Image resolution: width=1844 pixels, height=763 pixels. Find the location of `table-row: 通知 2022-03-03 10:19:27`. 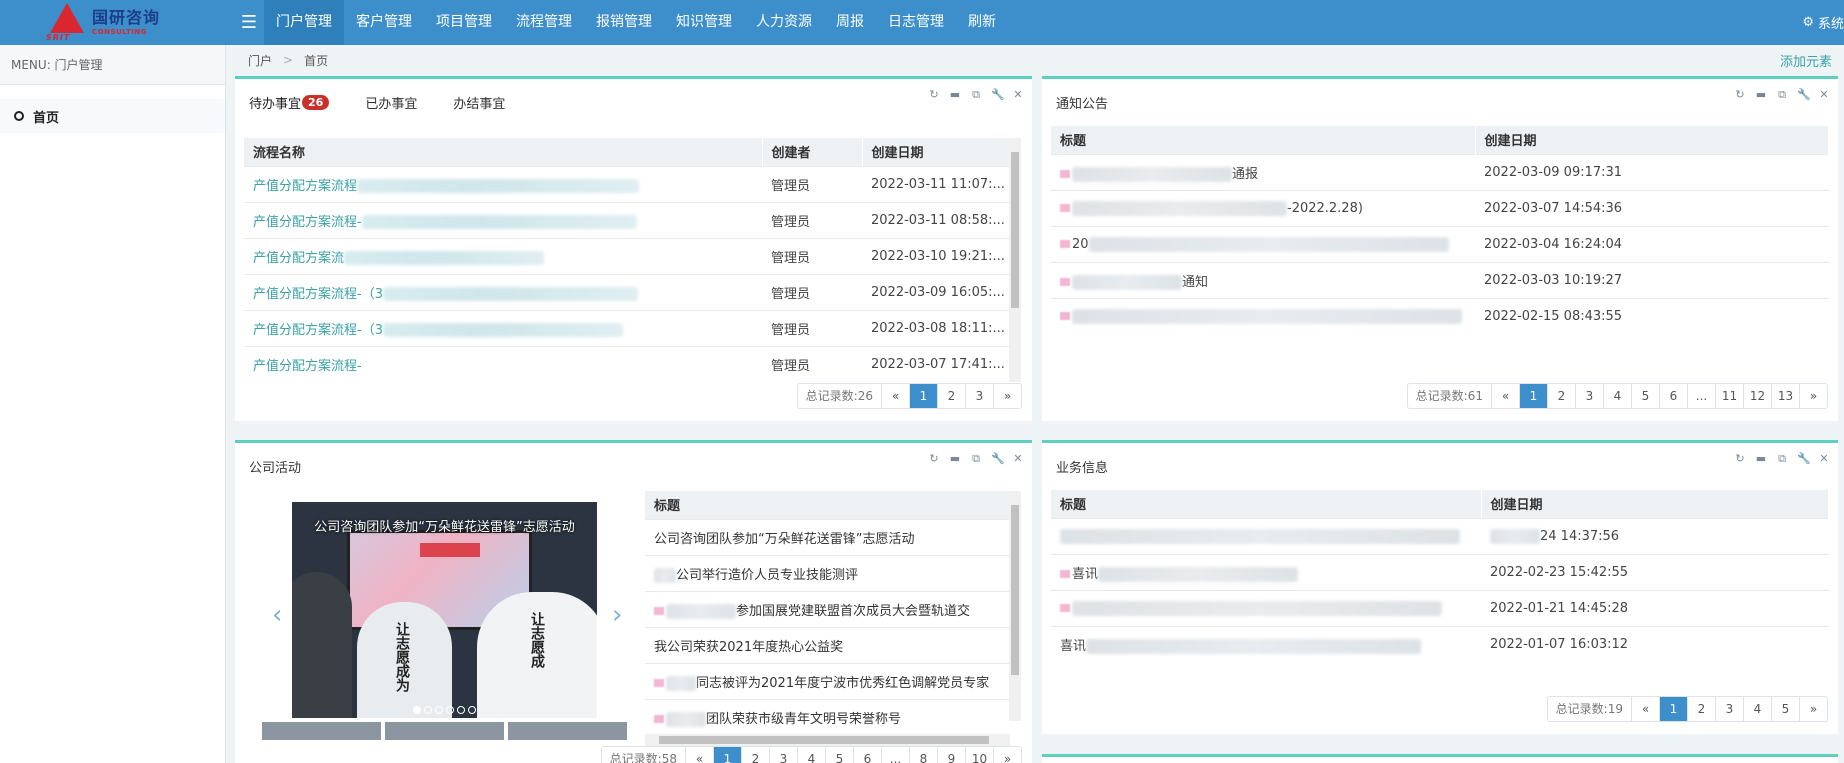

table-row: 通知 2022-03-03 10:19:27 is located at coordinates (1440, 279).